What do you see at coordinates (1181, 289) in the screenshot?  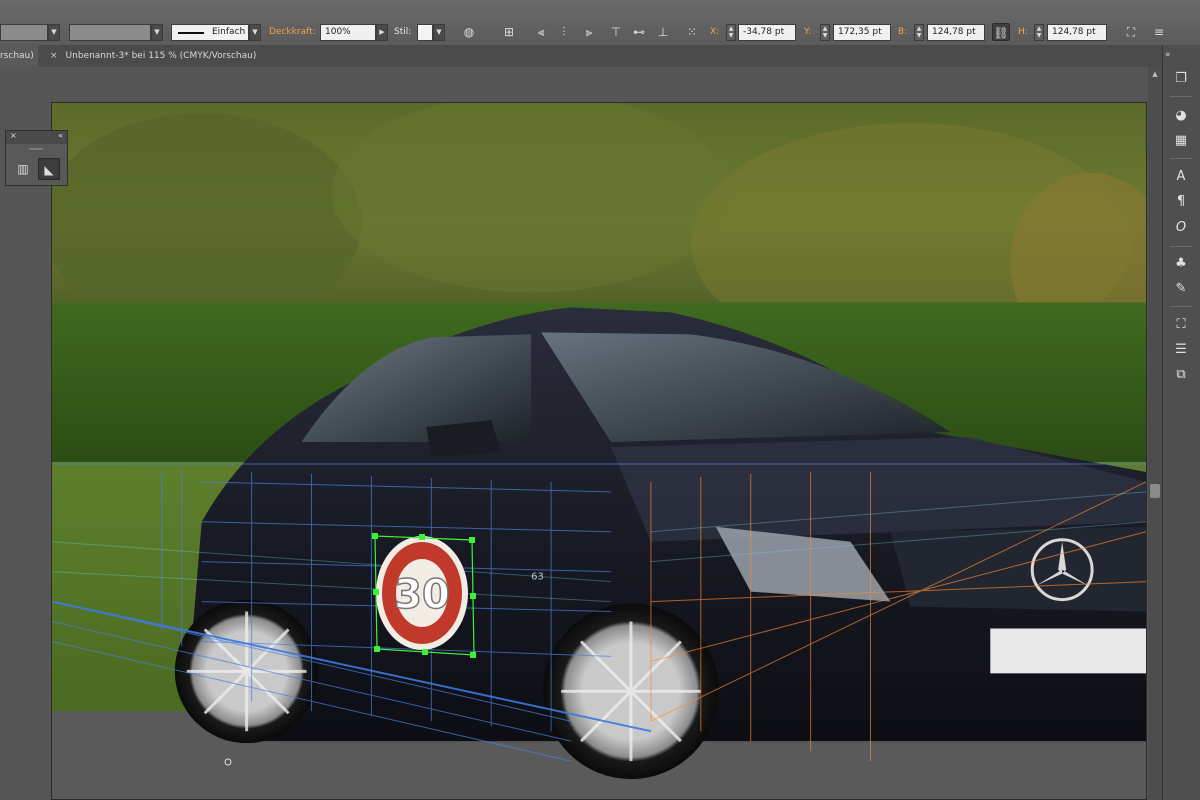 I see `brushes-icon: ✎` at bounding box center [1181, 289].